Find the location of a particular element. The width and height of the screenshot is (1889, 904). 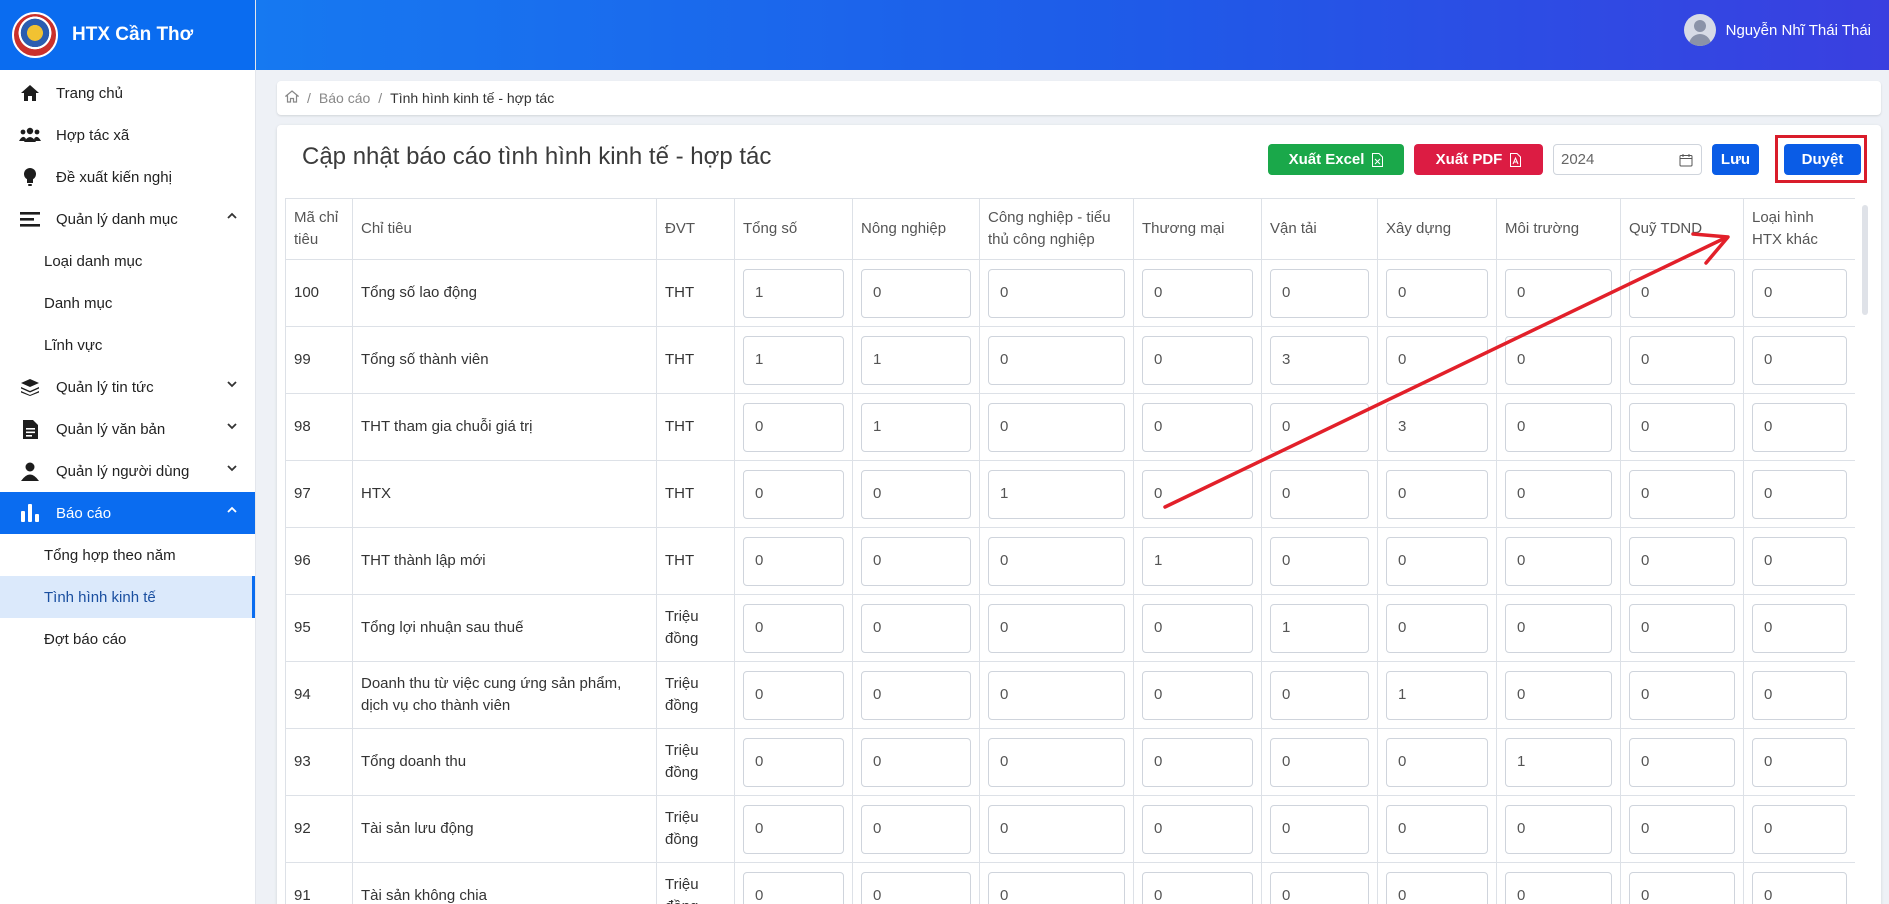

year-picker: 2024 is located at coordinates (1627, 159).